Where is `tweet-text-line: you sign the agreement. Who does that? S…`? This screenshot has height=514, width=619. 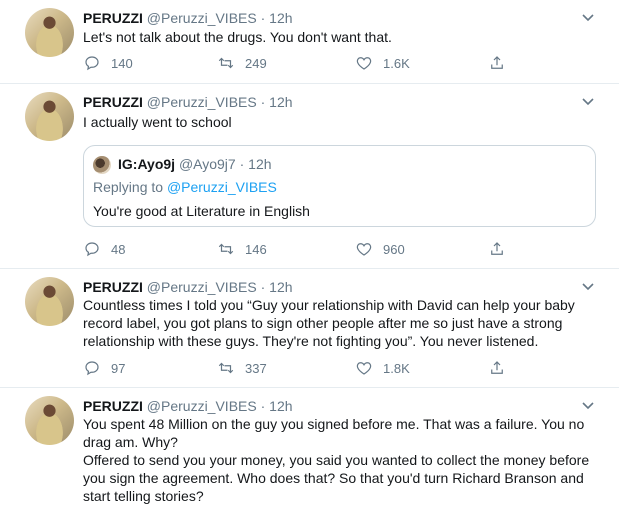 tweet-text-line: you sign the agreement. Who does that? S… is located at coordinates (333, 478).